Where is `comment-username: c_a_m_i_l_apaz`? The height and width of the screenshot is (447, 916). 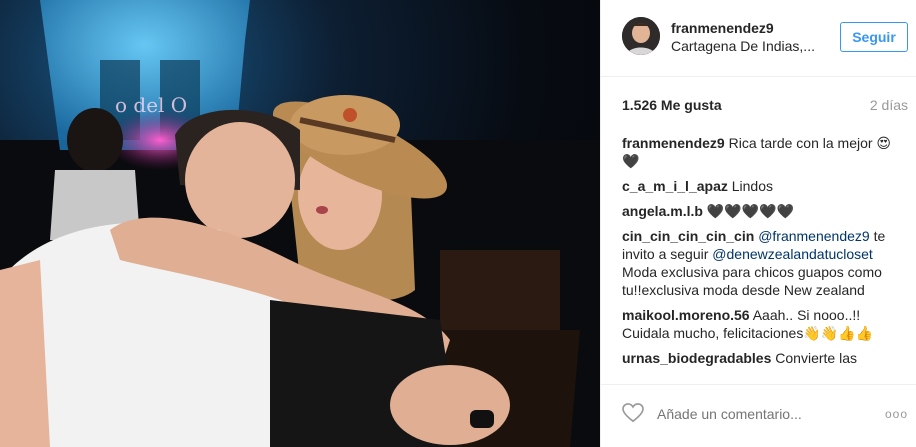 comment-username: c_a_m_i_l_apaz is located at coordinates (675, 186).